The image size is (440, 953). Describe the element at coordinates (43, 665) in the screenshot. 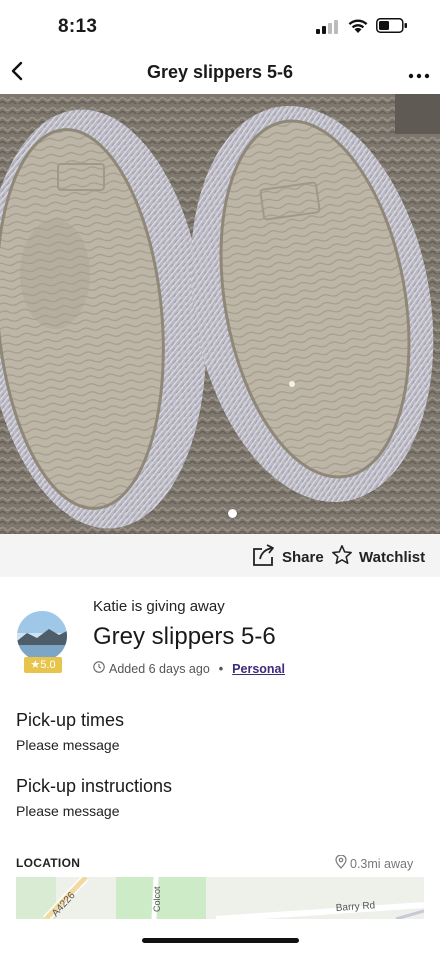

I see `rating-badge: ★5.0` at that location.